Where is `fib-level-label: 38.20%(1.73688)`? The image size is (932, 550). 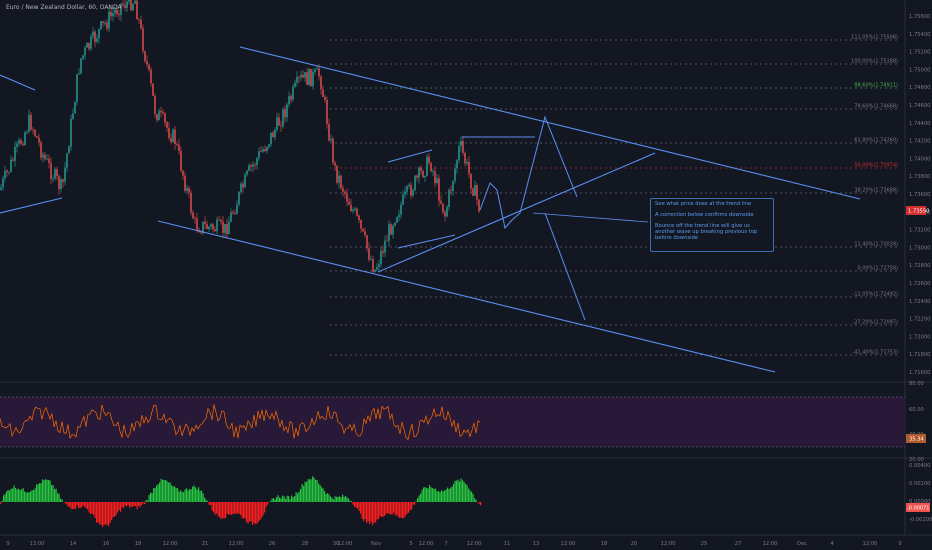 fib-level-label: 38.20%(1.73688) is located at coordinates (876, 191).